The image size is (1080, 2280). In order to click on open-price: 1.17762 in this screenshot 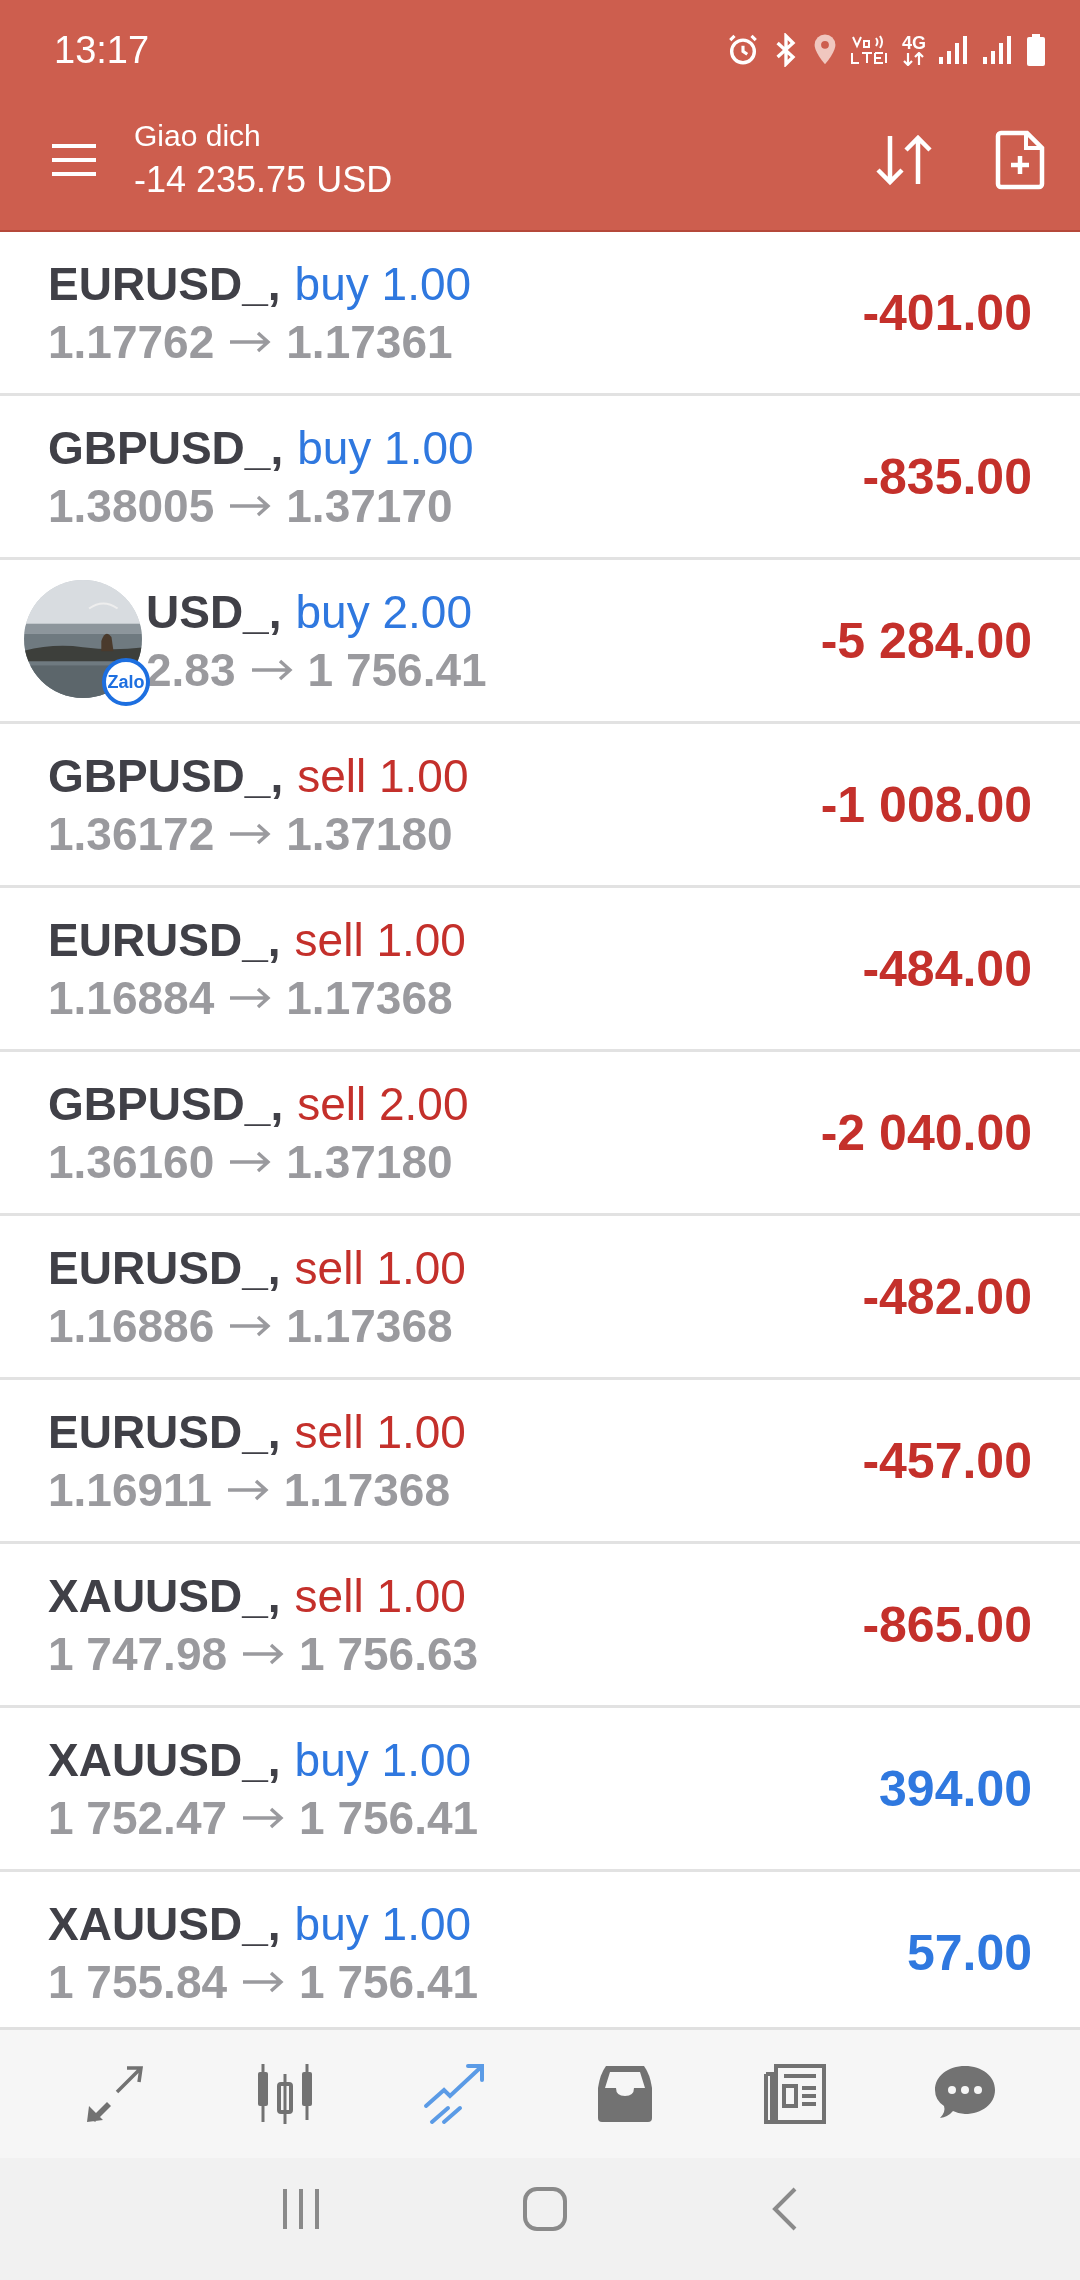, I will do `click(131, 341)`.